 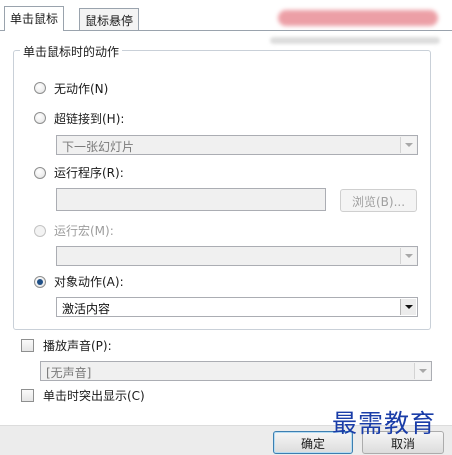 I want to click on run-program-radio, so click(x=40, y=173).